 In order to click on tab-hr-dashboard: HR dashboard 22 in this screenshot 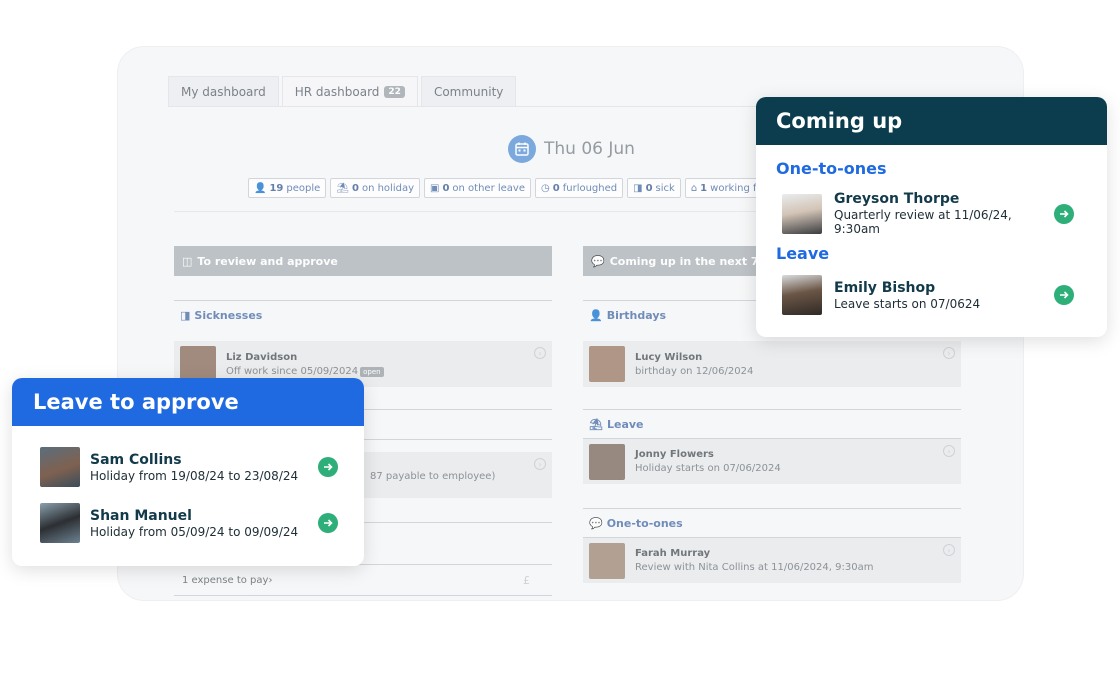, I will do `click(349, 91)`.